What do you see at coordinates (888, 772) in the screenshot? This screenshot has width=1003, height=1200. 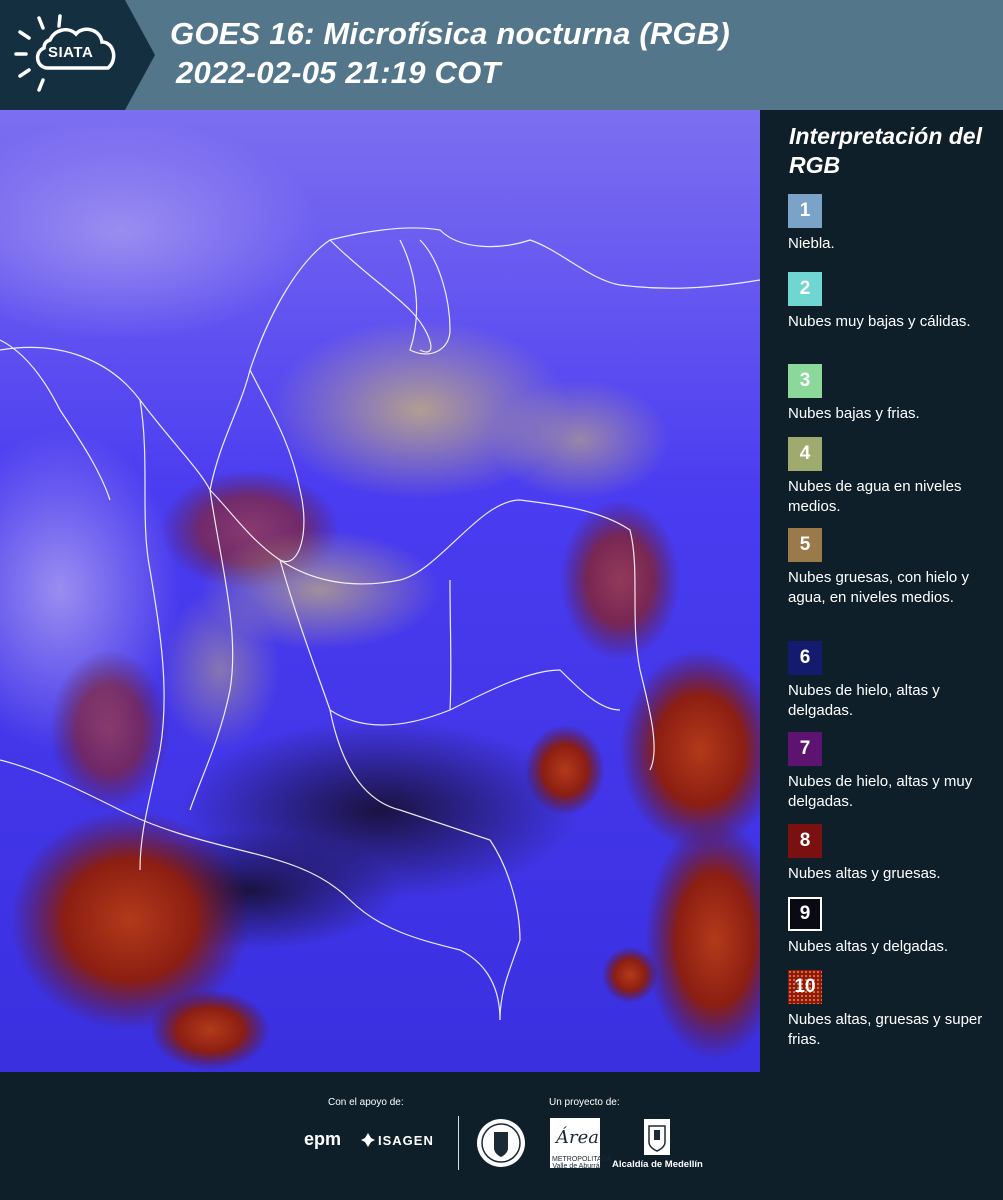 I see `legend-item: 7 Nubes de hielo, altas y muy delgadas.` at bounding box center [888, 772].